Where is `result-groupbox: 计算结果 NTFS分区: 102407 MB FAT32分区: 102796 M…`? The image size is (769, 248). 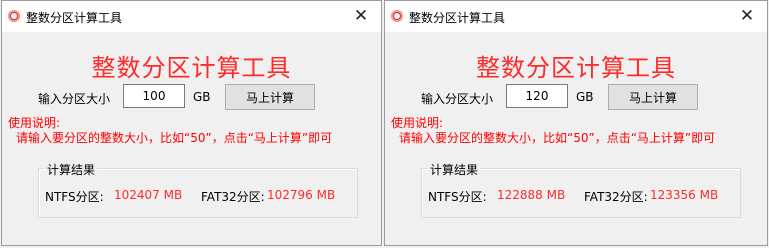
result-groupbox: 计算结果 NTFS分区: 102407 MB FAT32分区: 102796 M… is located at coordinates (198, 189).